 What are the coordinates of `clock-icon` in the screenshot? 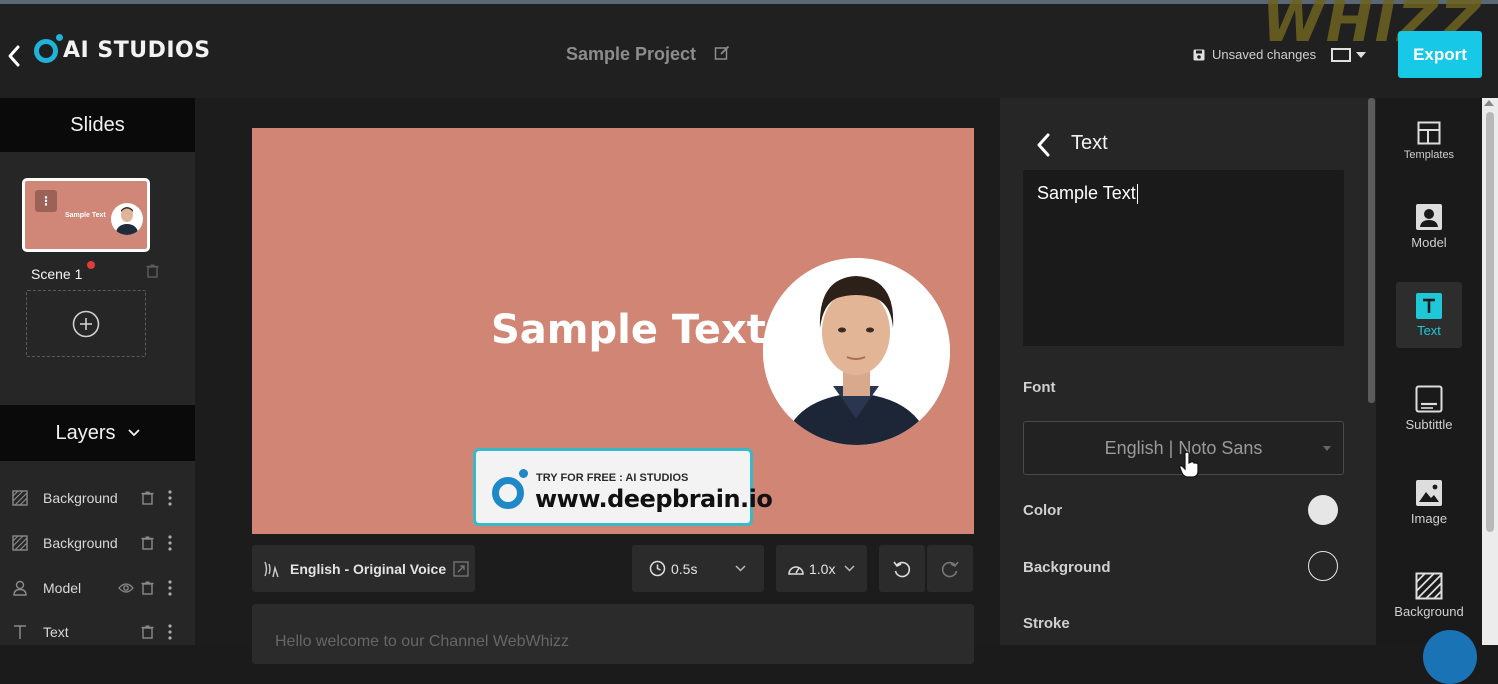 It's located at (657, 568).